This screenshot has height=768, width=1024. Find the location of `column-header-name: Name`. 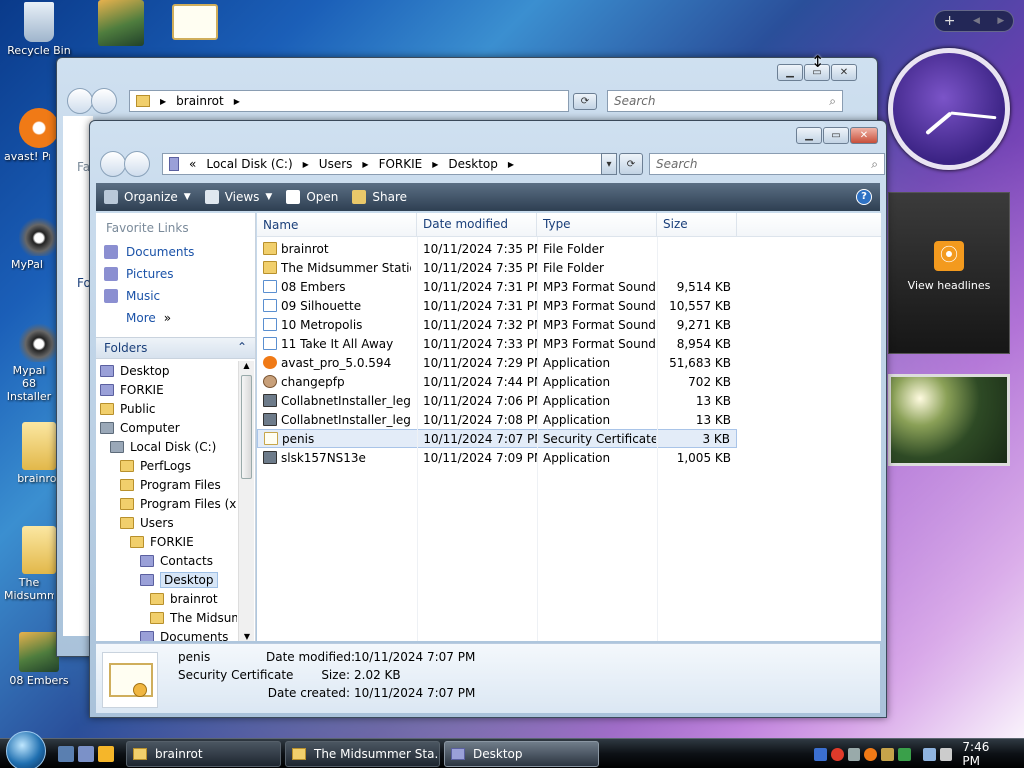

column-header-name: Name is located at coordinates (337, 224).